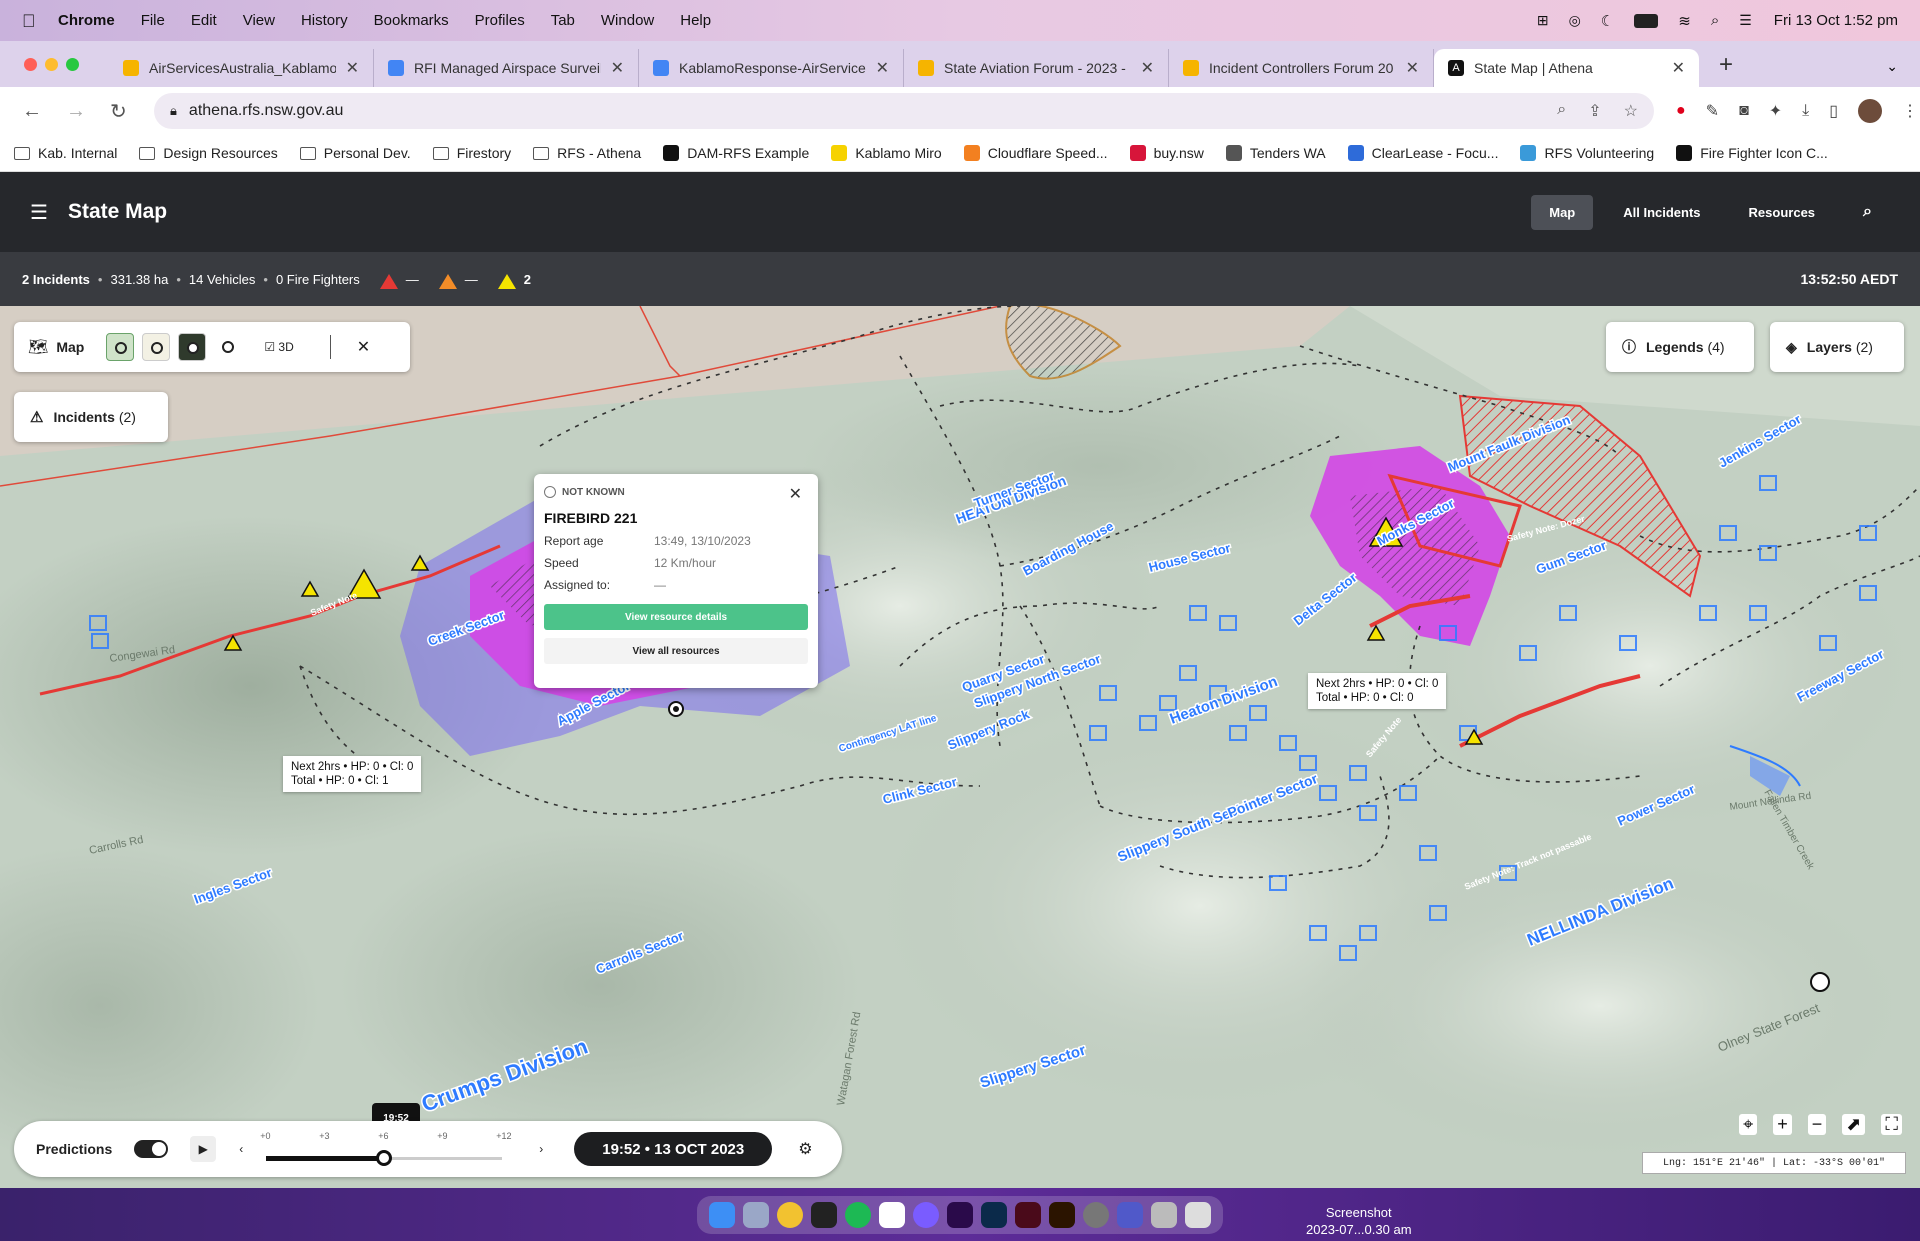  What do you see at coordinates (676, 651) in the screenshot?
I see `view-all-resources-button: View all resources` at bounding box center [676, 651].